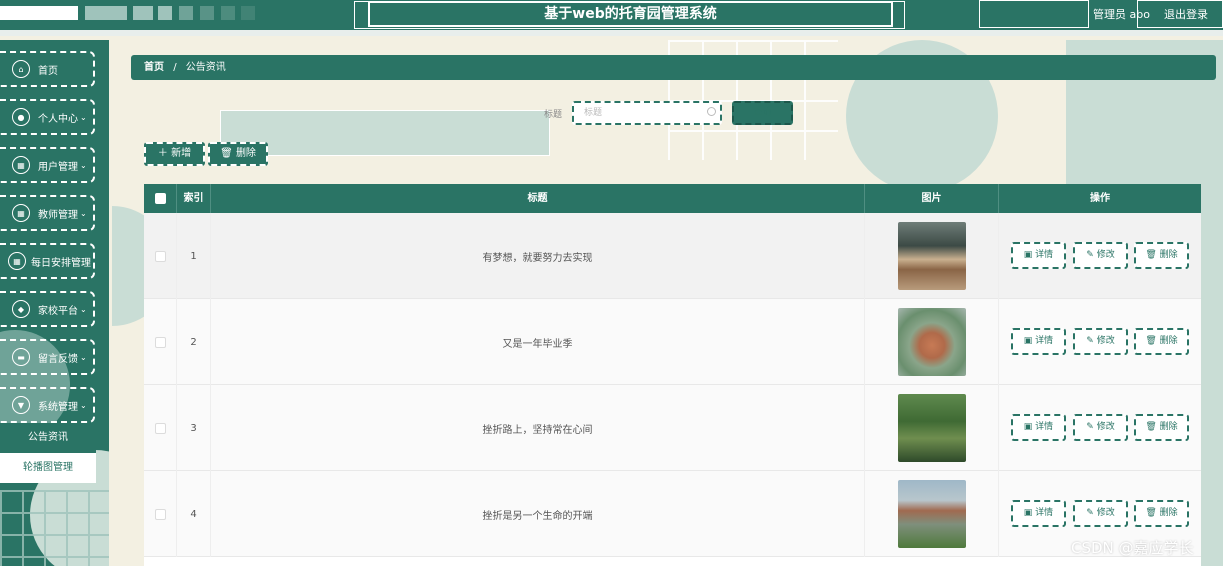 The image size is (1223, 566). I want to click on table-row: 2 又是一年毕业季 ▣ 详情 ✎ 修改 🗑 删除, so click(672, 342).